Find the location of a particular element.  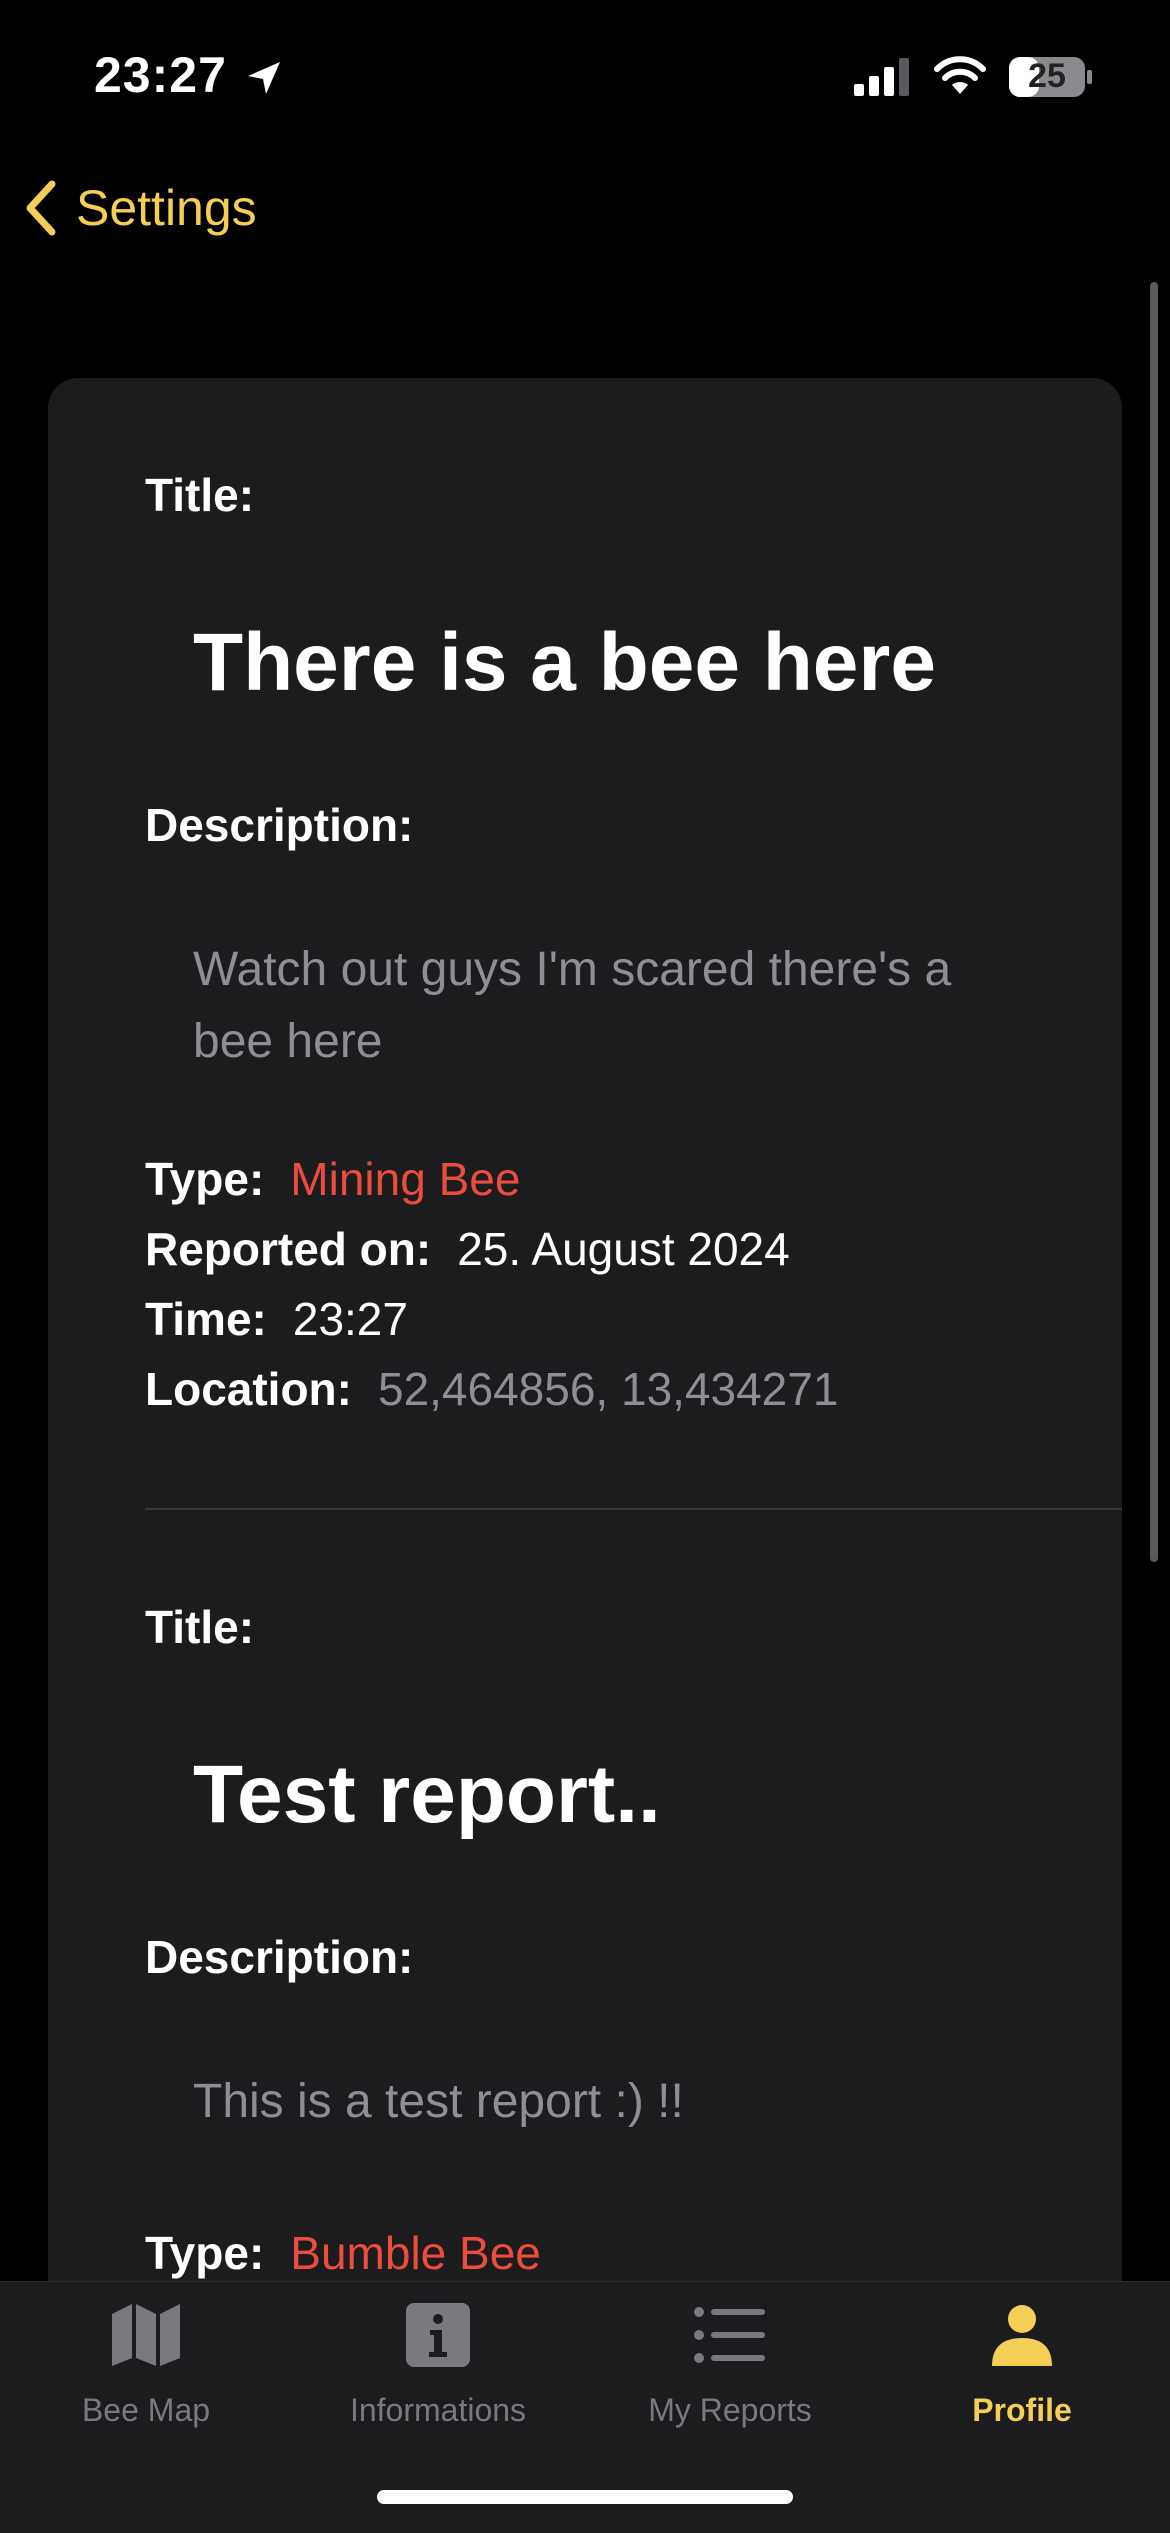

report-title: There is a bee here is located at coordinates (564, 662).